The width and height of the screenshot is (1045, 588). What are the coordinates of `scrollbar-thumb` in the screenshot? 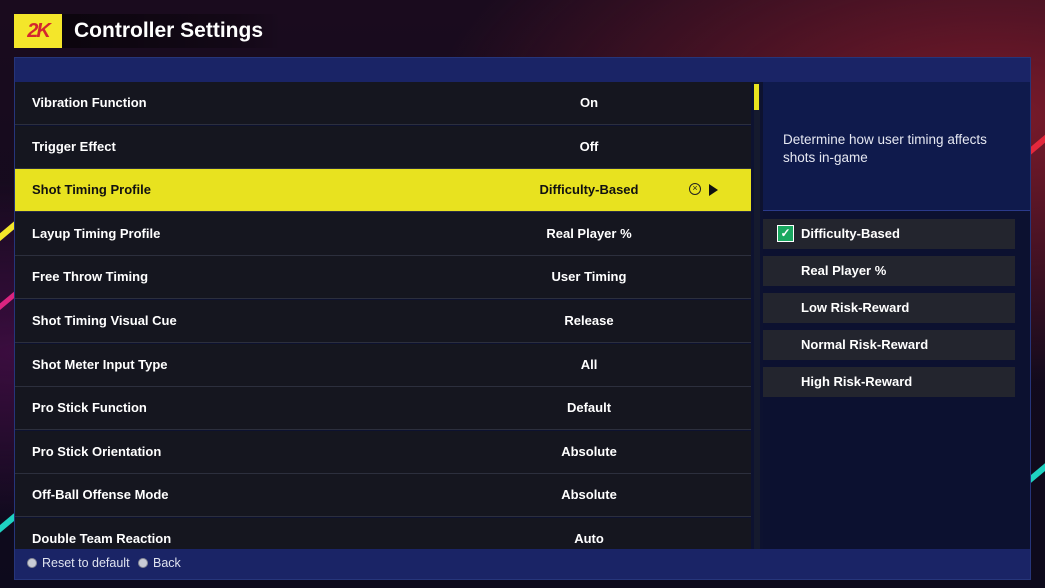 It's located at (756, 97).